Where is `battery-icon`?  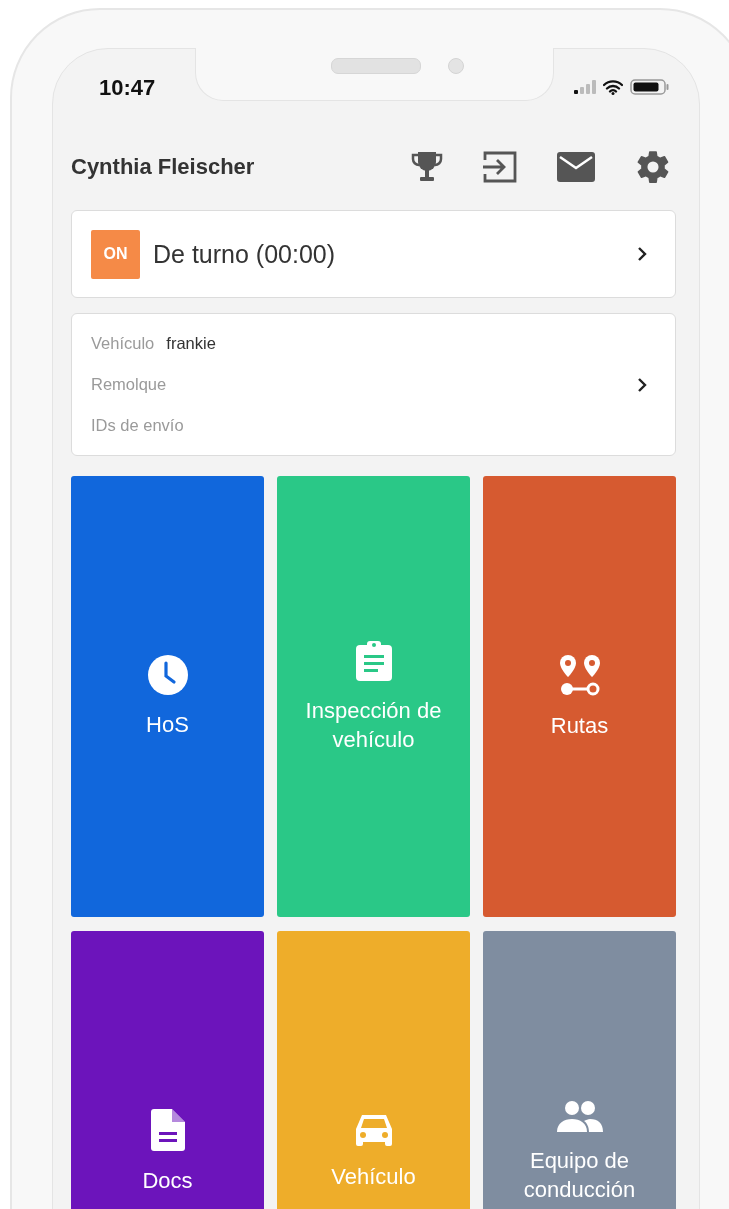 battery-icon is located at coordinates (650, 87).